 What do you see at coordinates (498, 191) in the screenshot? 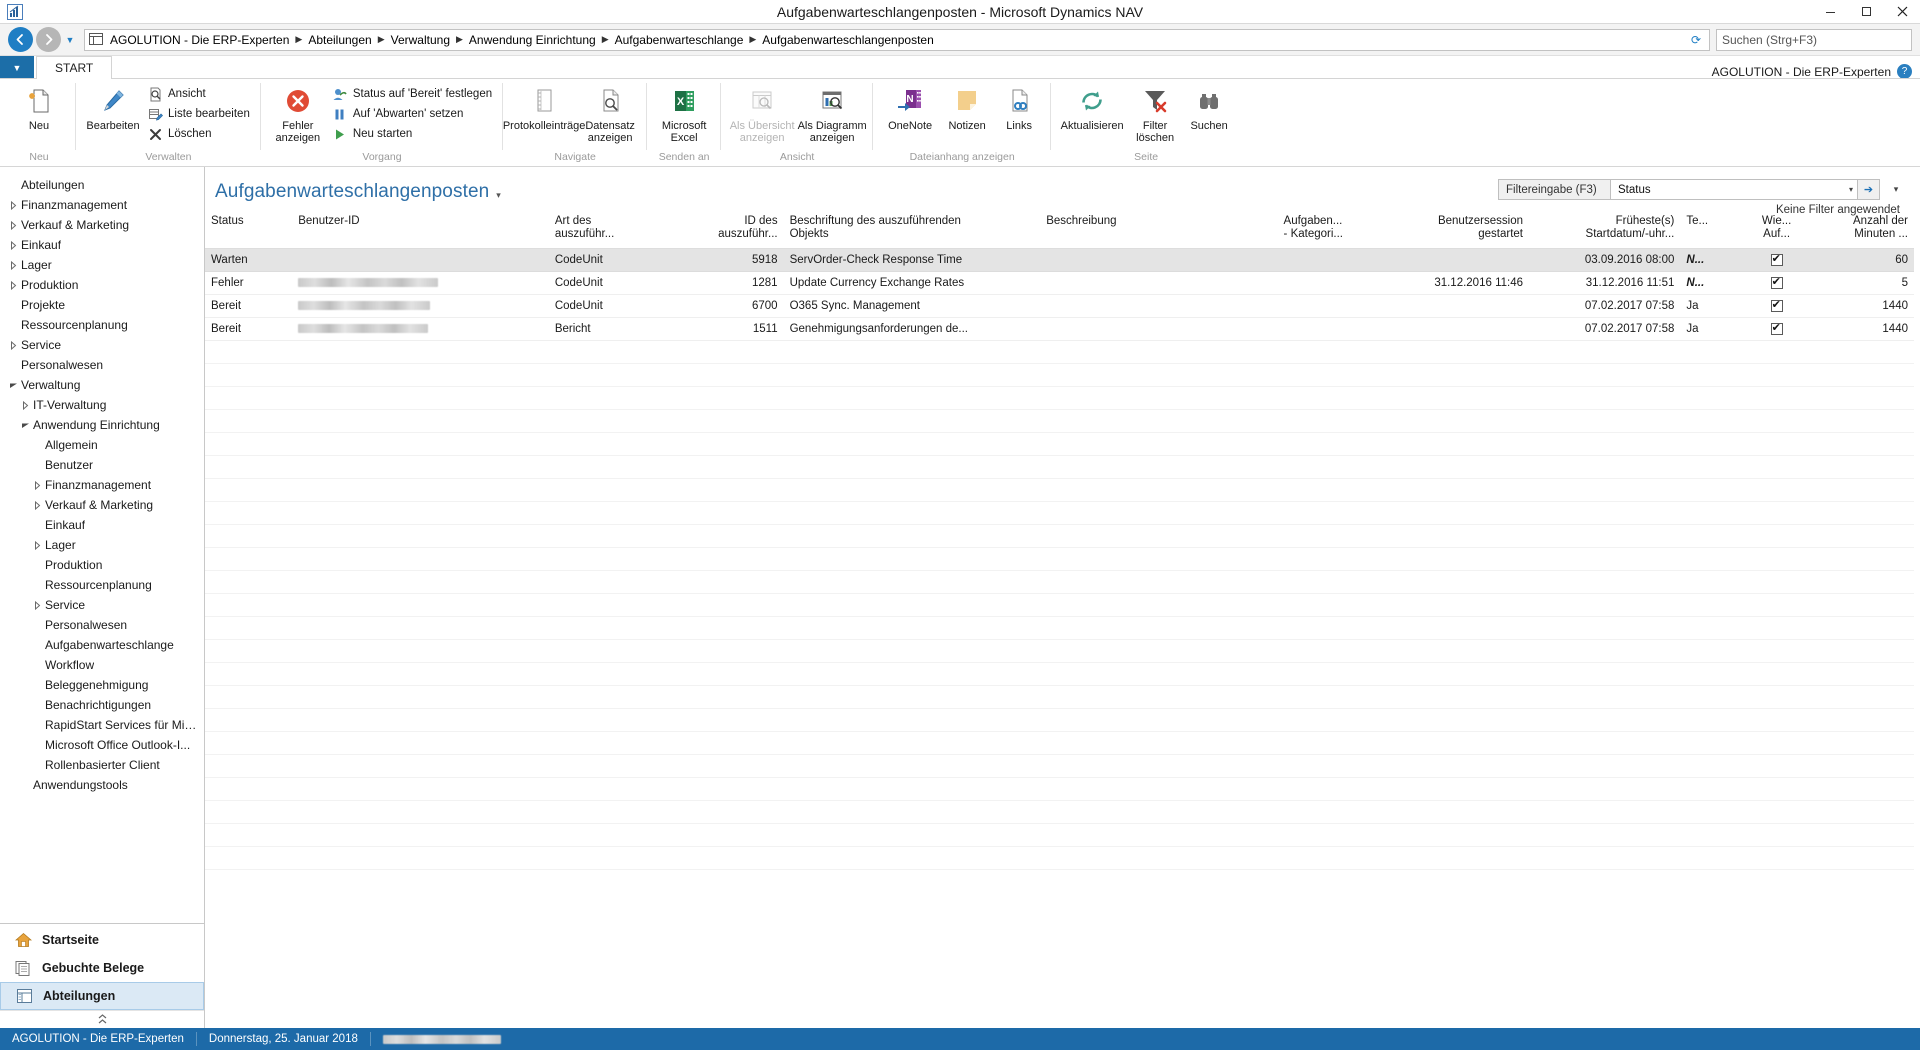
I see `page-title-dropdown-icon: ▾` at bounding box center [498, 191].